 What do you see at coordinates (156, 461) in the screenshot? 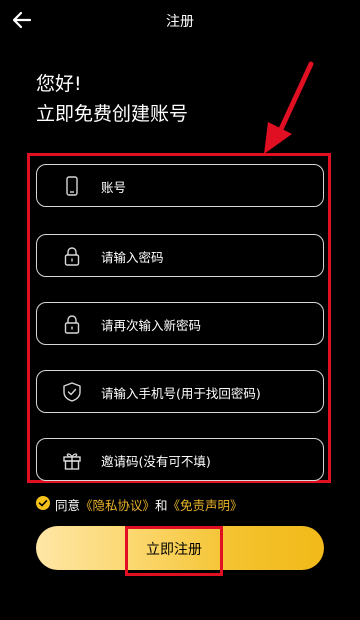
I see `invite-code-placeholder: 邀请码(没有可不填)` at bounding box center [156, 461].